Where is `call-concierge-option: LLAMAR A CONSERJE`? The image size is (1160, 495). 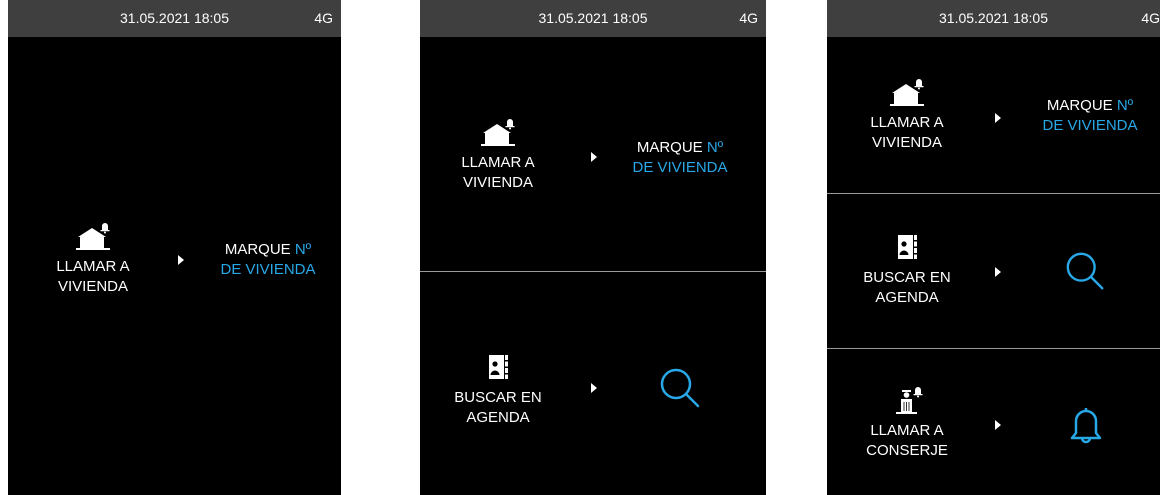 call-concierge-option: LLAMAR A CONSERJE is located at coordinates (907, 424).